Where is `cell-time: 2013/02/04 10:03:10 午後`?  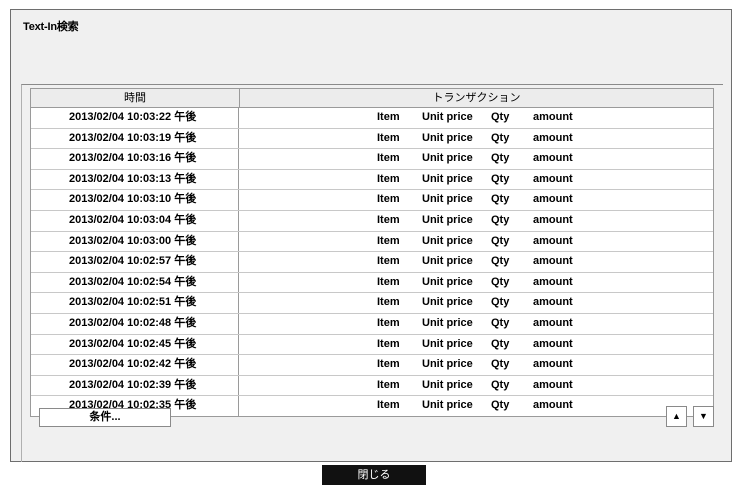 cell-time: 2013/02/04 10:03:10 午後 is located at coordinates (135, 200).